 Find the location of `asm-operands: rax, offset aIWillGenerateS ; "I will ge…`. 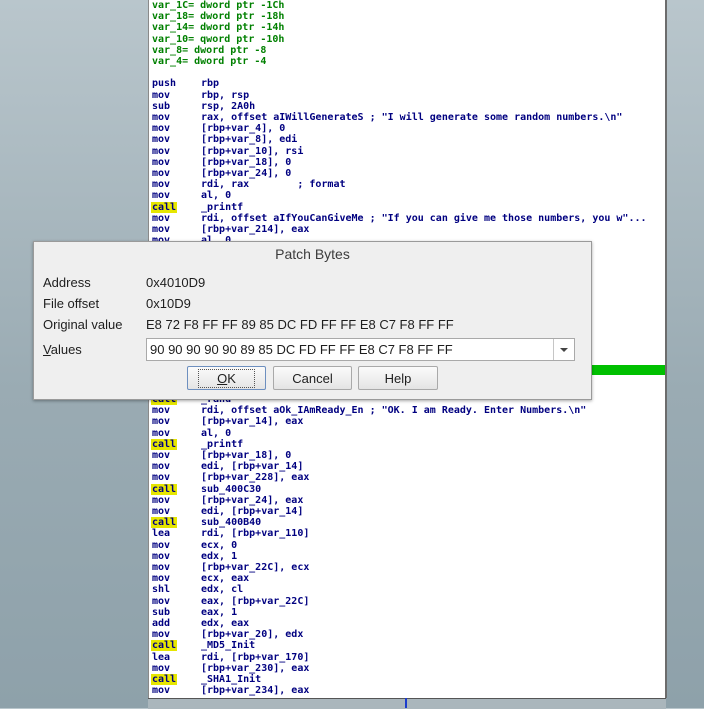

asm-operands: rax, offset aIWillGenerateS ; "I will ge… is located at coordinates (412, 117).